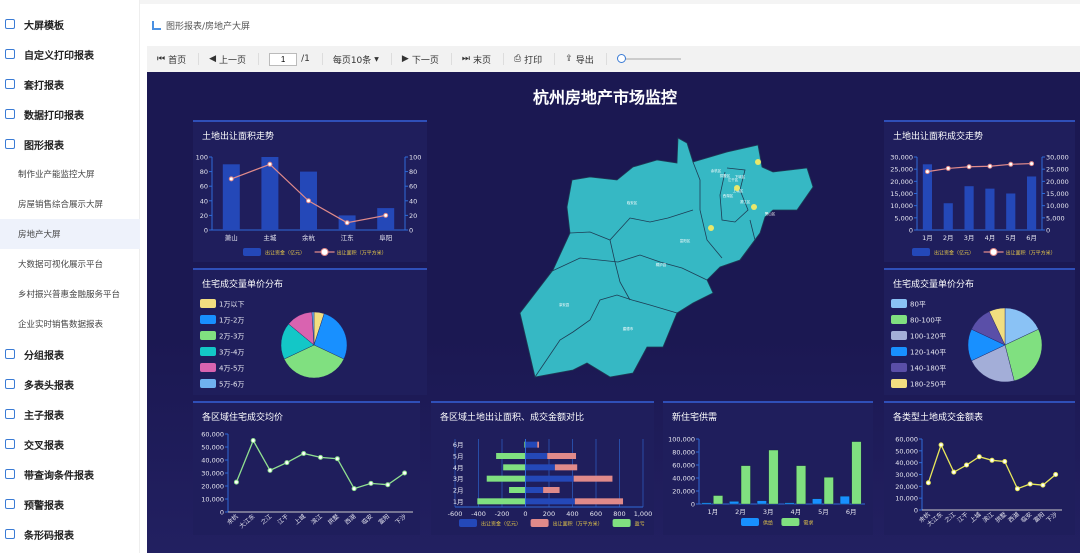 This screenshot has height=553, width=1080. What do you see at coordinates (266, 519) in the screenshot?
I see `x-tick-label: 之江` at bounding box center [266, 519].